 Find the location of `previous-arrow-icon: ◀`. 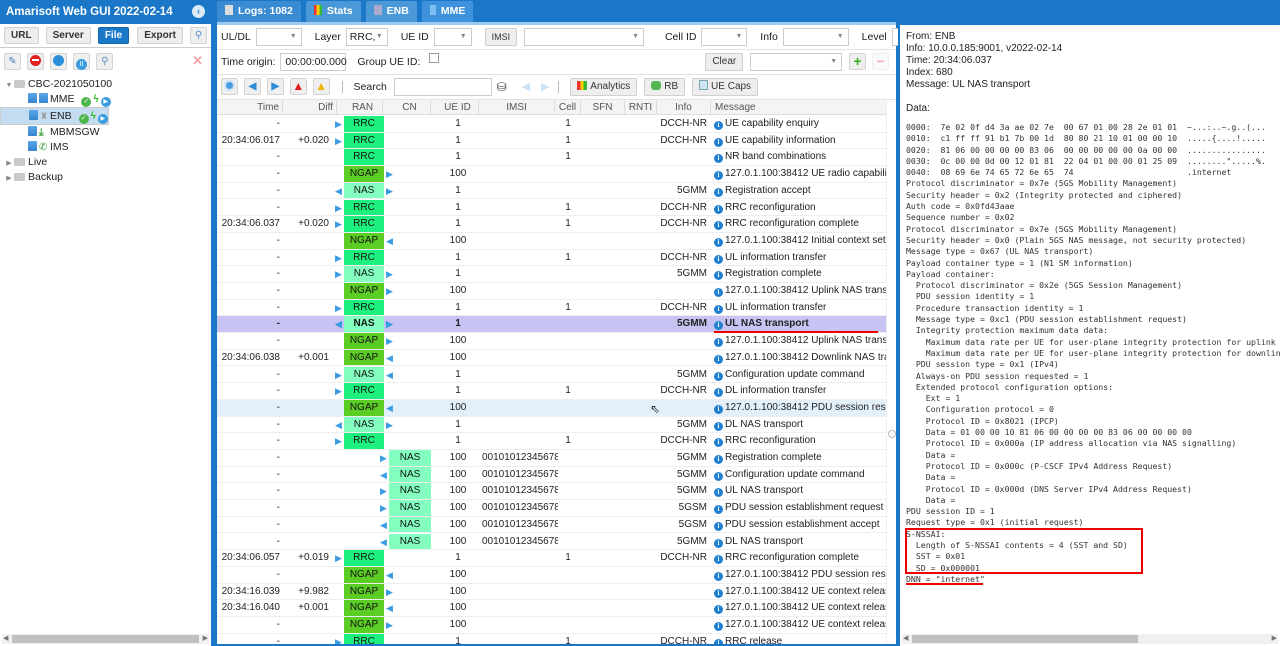

previous-arrow-icon: ◀ is located at coordinates (252, 86).